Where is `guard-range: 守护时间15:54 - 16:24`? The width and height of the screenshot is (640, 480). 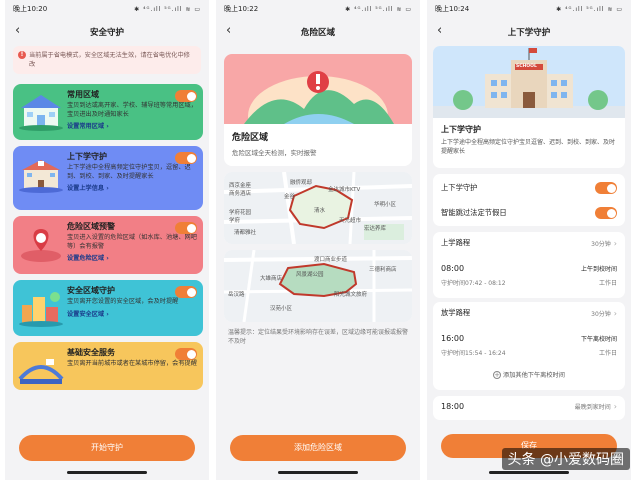
guard-range: 守护时间15:54 - 16:24 is located at coordinates (473, 353).